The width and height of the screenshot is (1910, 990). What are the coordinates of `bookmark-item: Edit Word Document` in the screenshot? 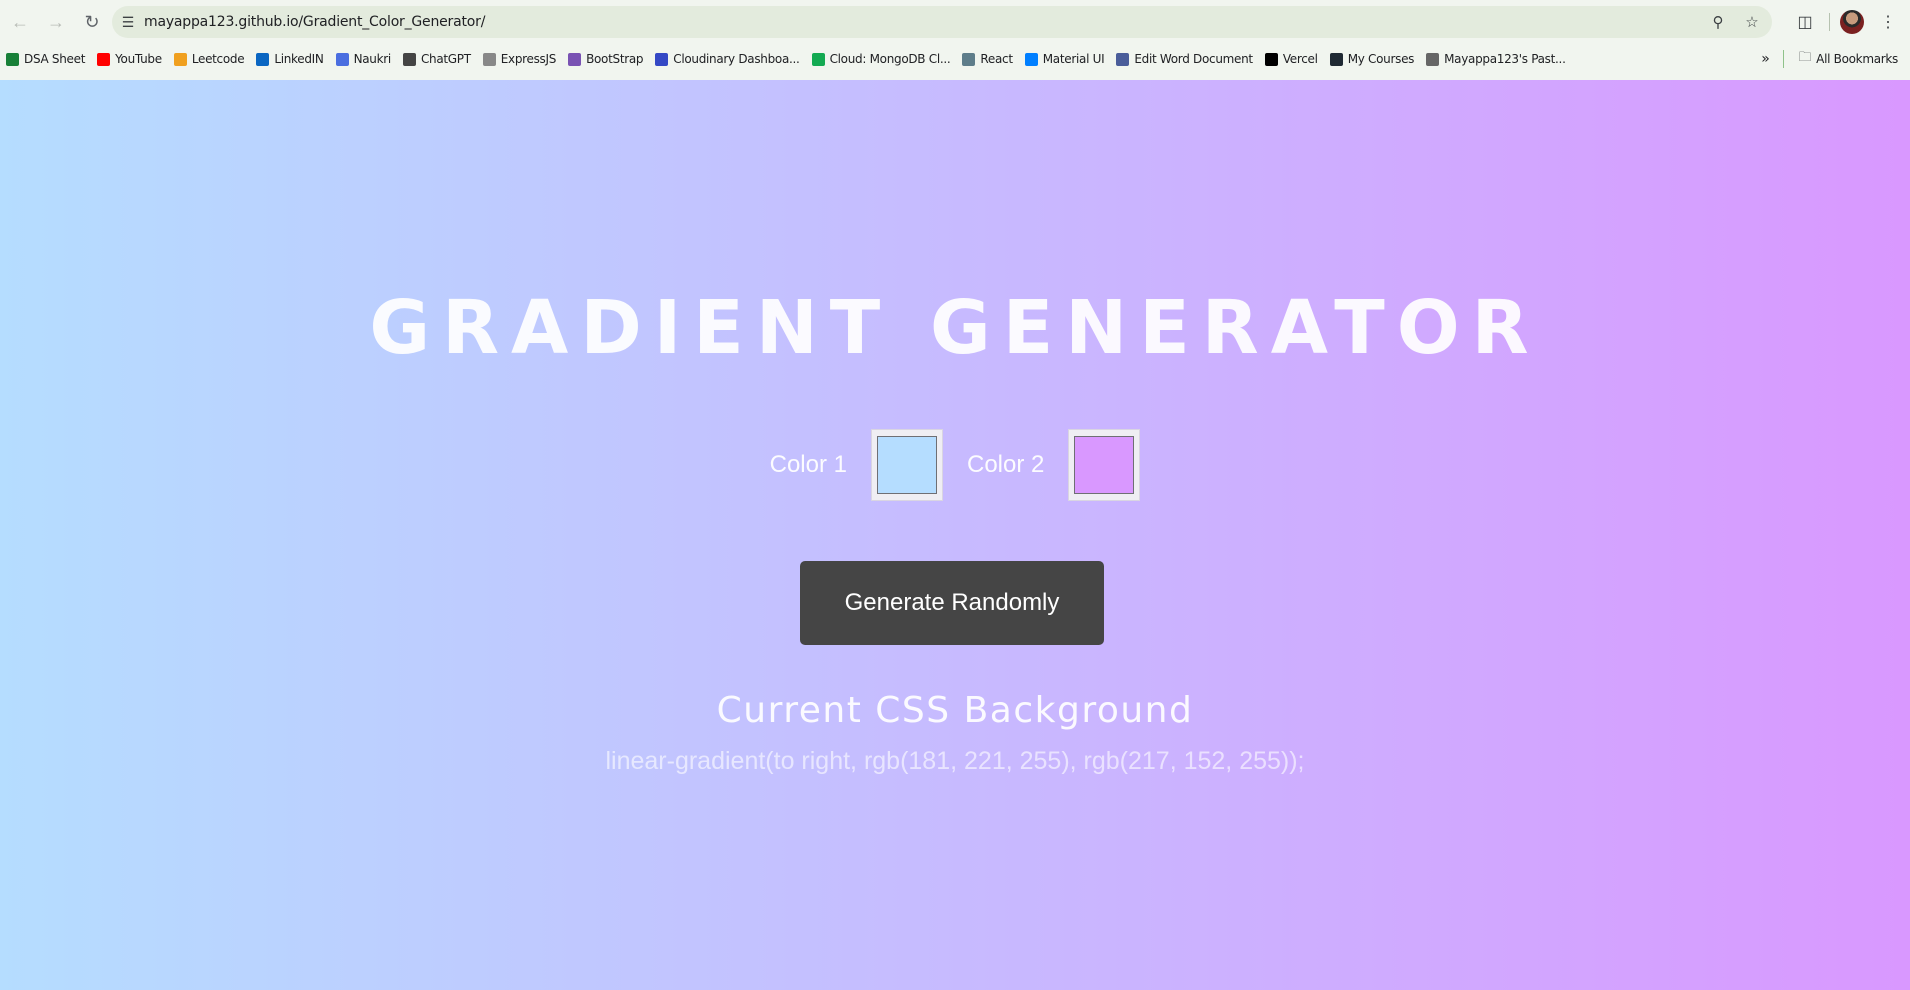 It's located at (1184, 59).